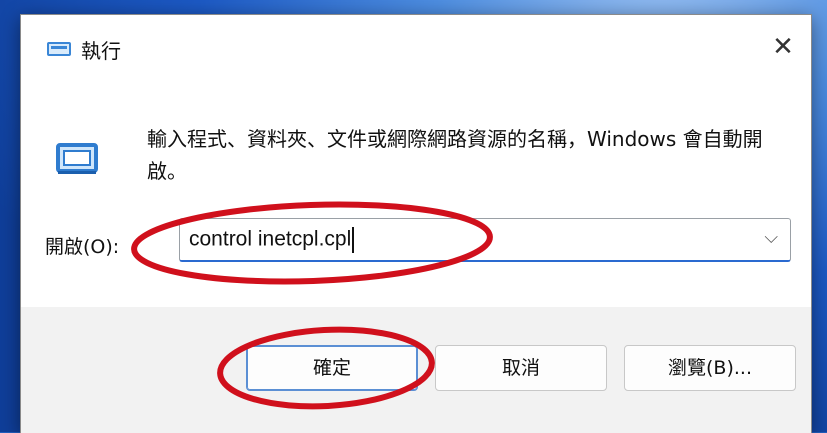  Describe the element at coordinates (771, 237) in the screenshot. I see `chevron-down-icon: ⌵` at that location.